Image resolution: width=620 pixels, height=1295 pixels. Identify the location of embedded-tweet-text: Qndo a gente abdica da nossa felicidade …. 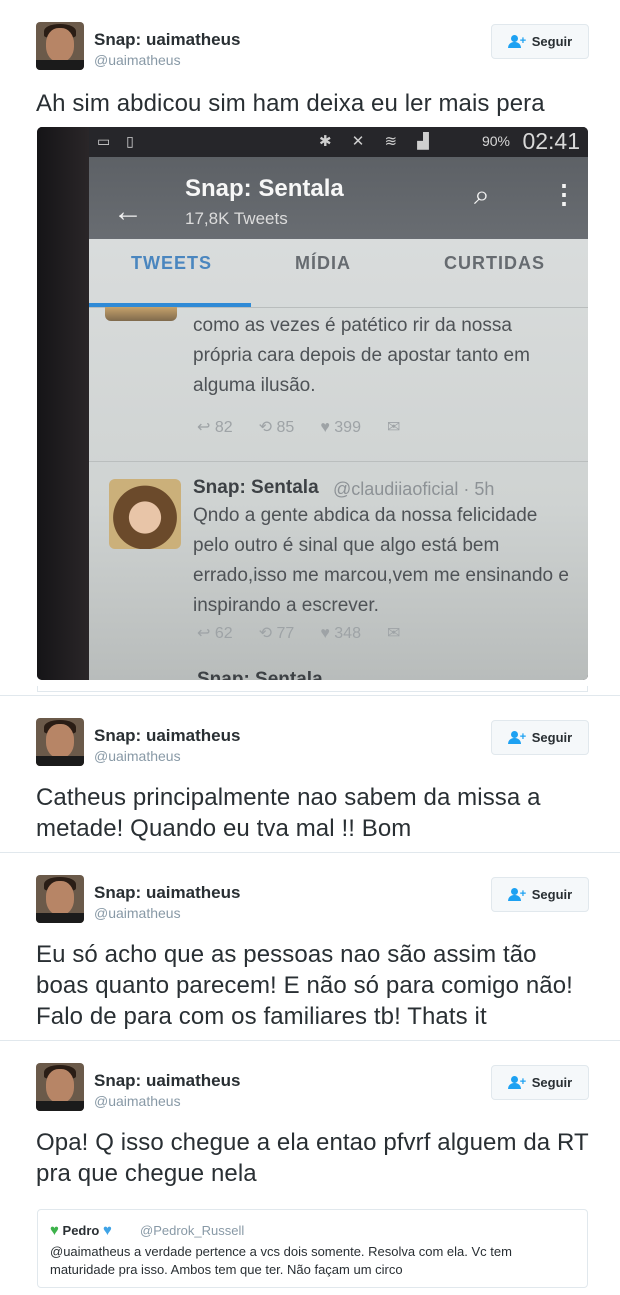
(381, 560).